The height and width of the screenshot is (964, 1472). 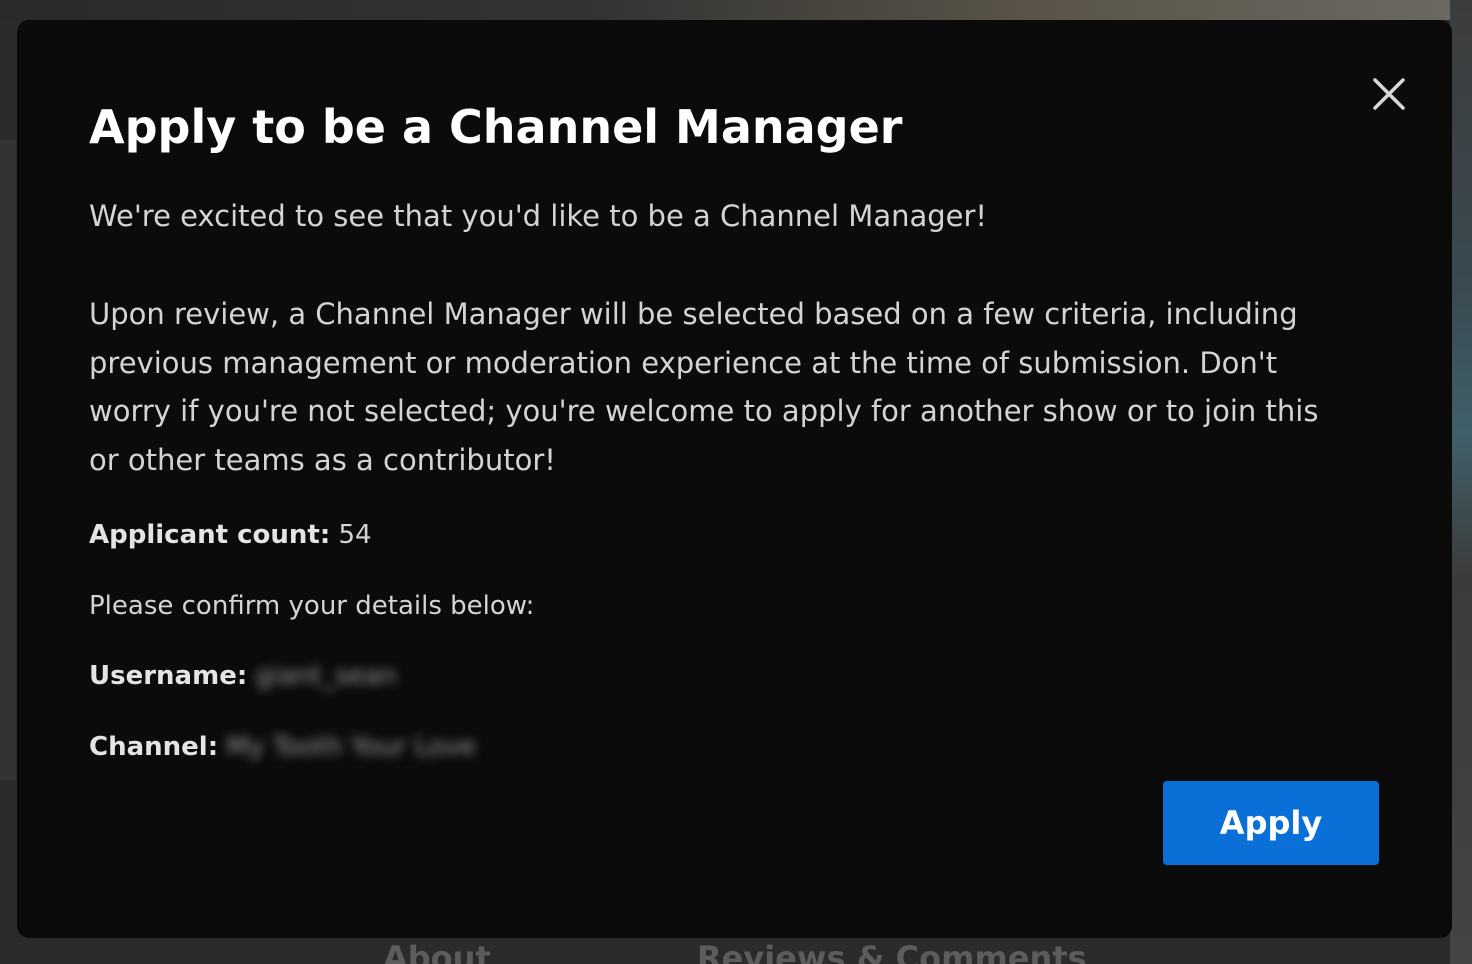 I want to click on background-hero-strip, so click(x=736, y=10).